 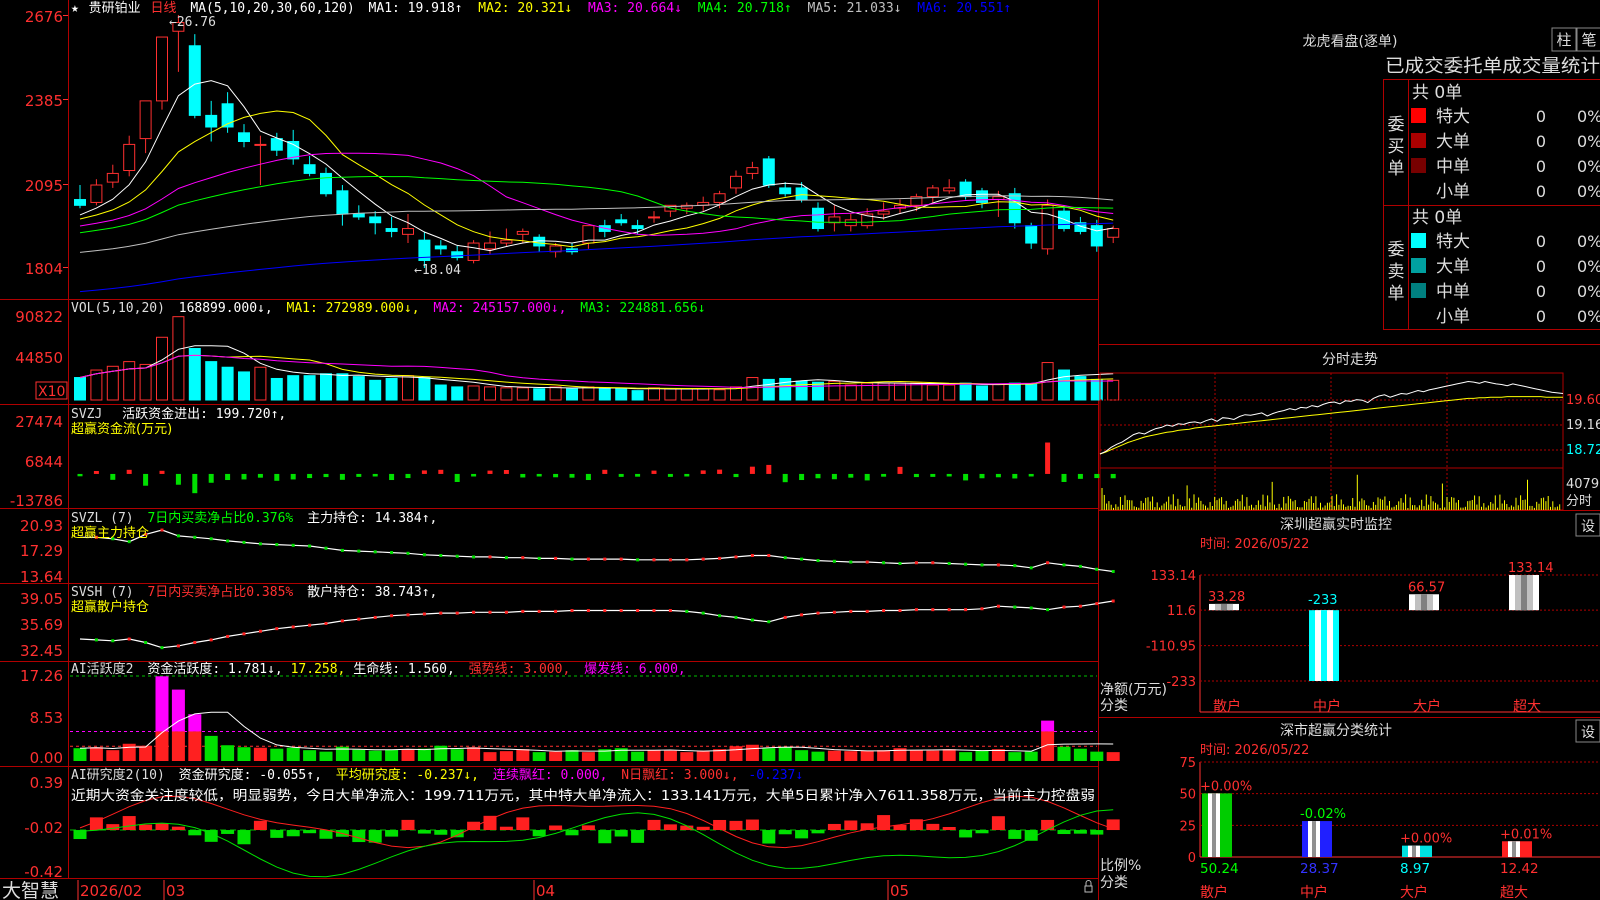 I want to click on svg-text: SVZJ 活跃资金进出: 199.720↑,, so click(x=178, y=414).